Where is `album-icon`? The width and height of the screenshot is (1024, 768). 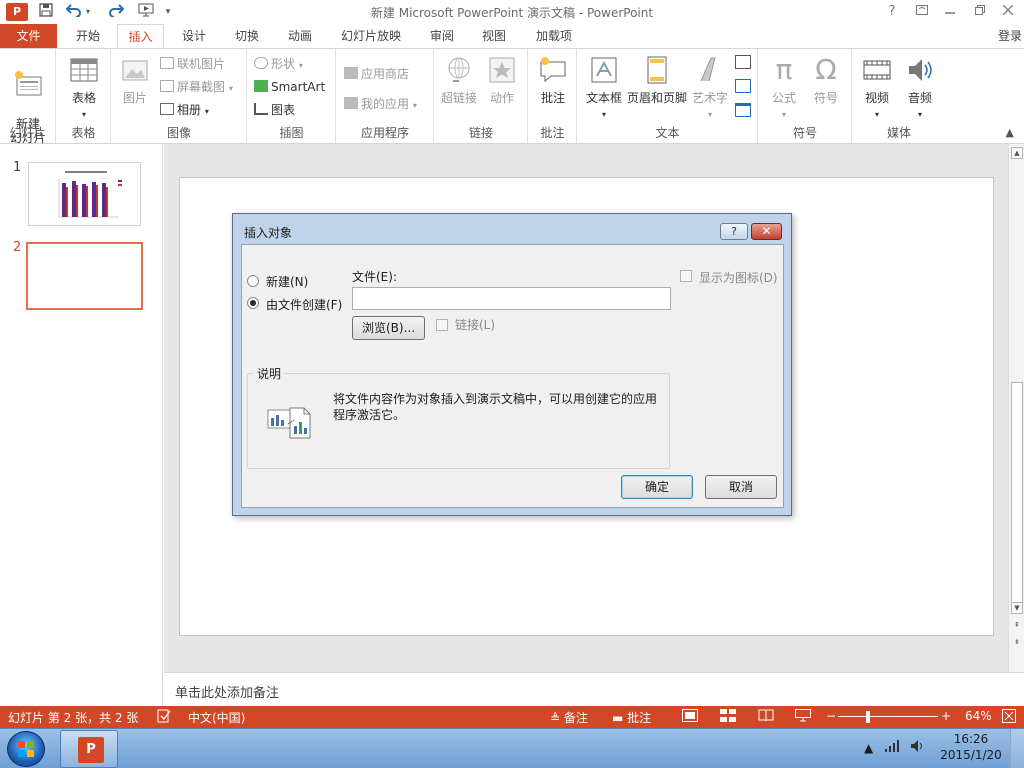
album-icon is located at coordinates (167, 109).